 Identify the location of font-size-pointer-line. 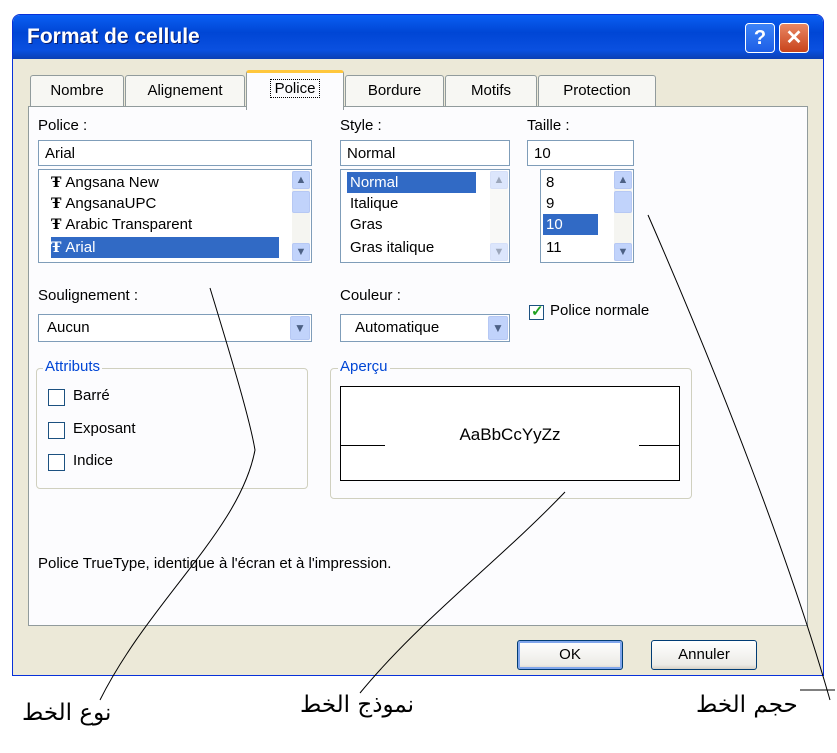
(739, 457).